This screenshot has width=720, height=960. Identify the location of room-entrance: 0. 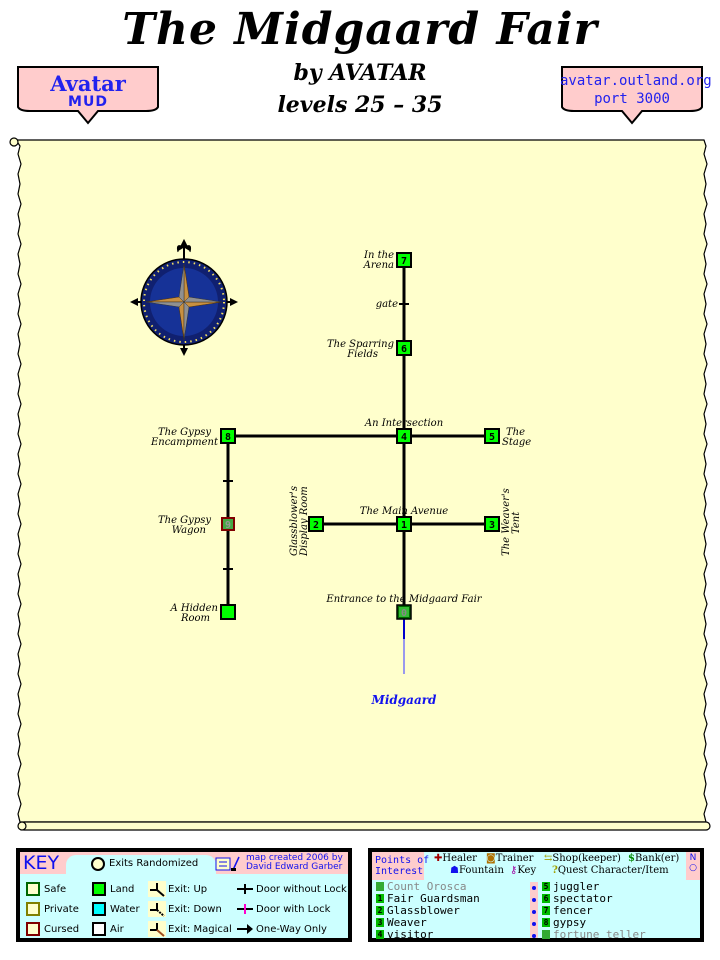
(404, 612).